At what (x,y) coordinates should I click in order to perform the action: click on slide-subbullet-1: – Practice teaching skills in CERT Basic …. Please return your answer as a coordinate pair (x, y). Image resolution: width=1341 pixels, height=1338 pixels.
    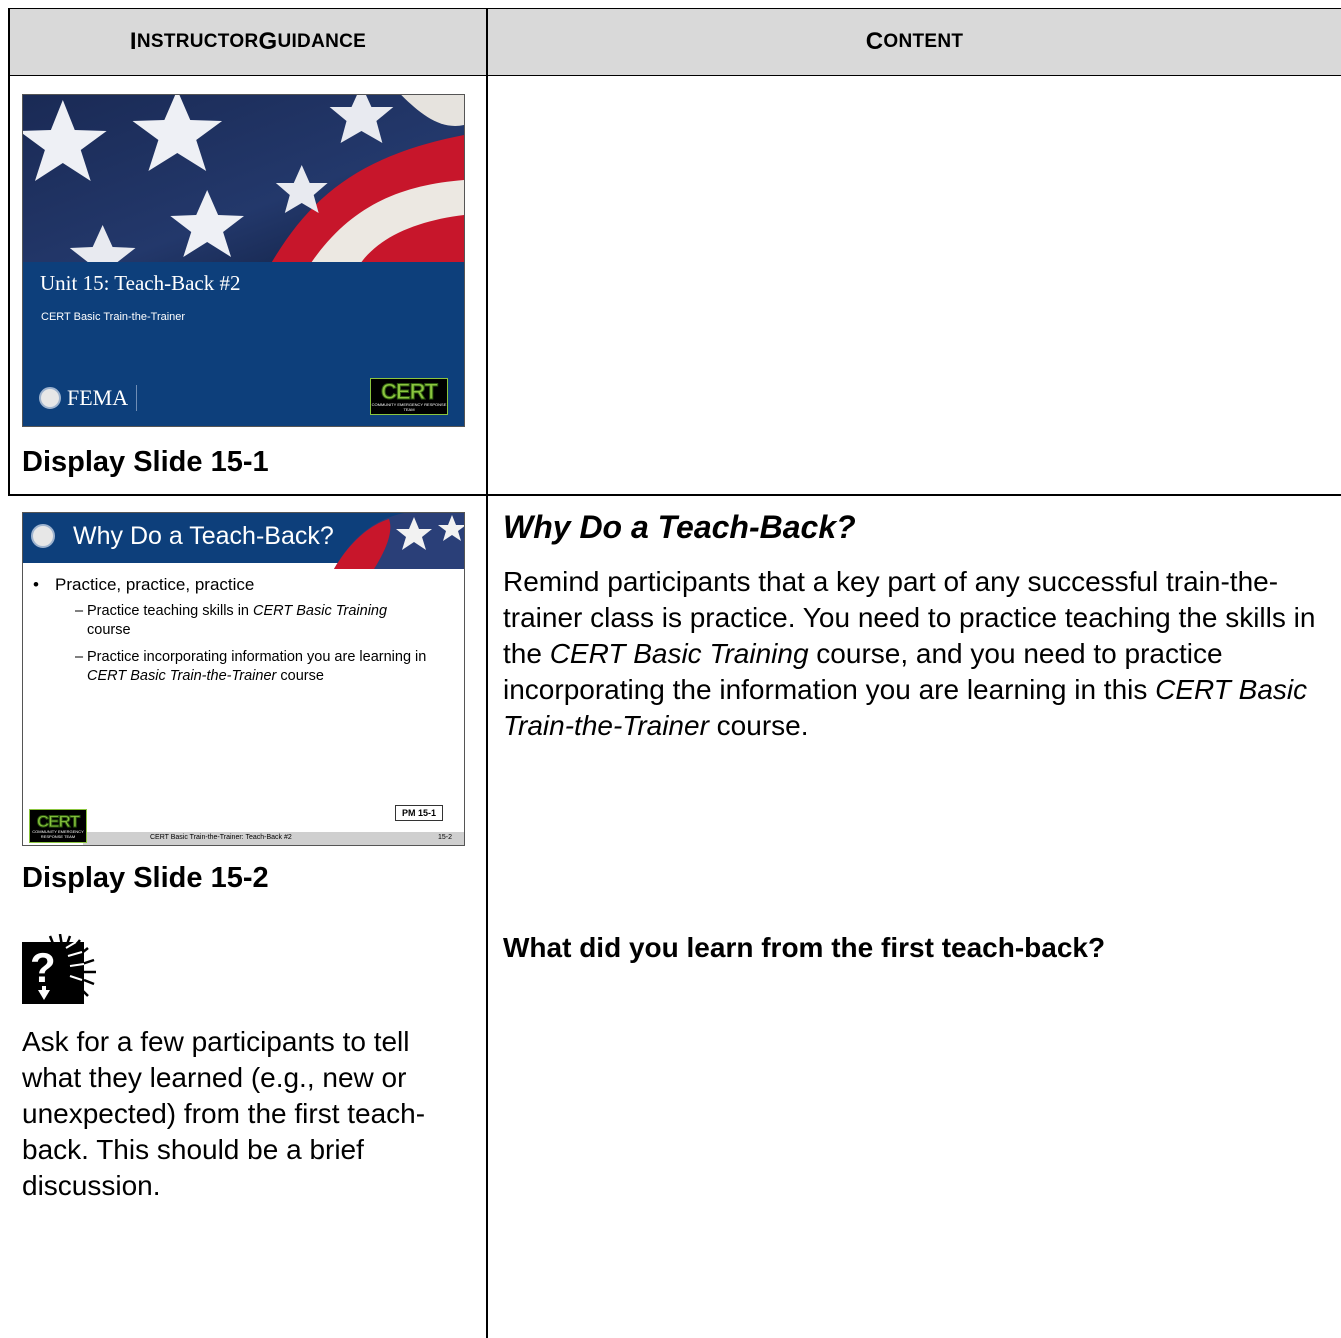
    Looking at the image, I should click on (231, 620).